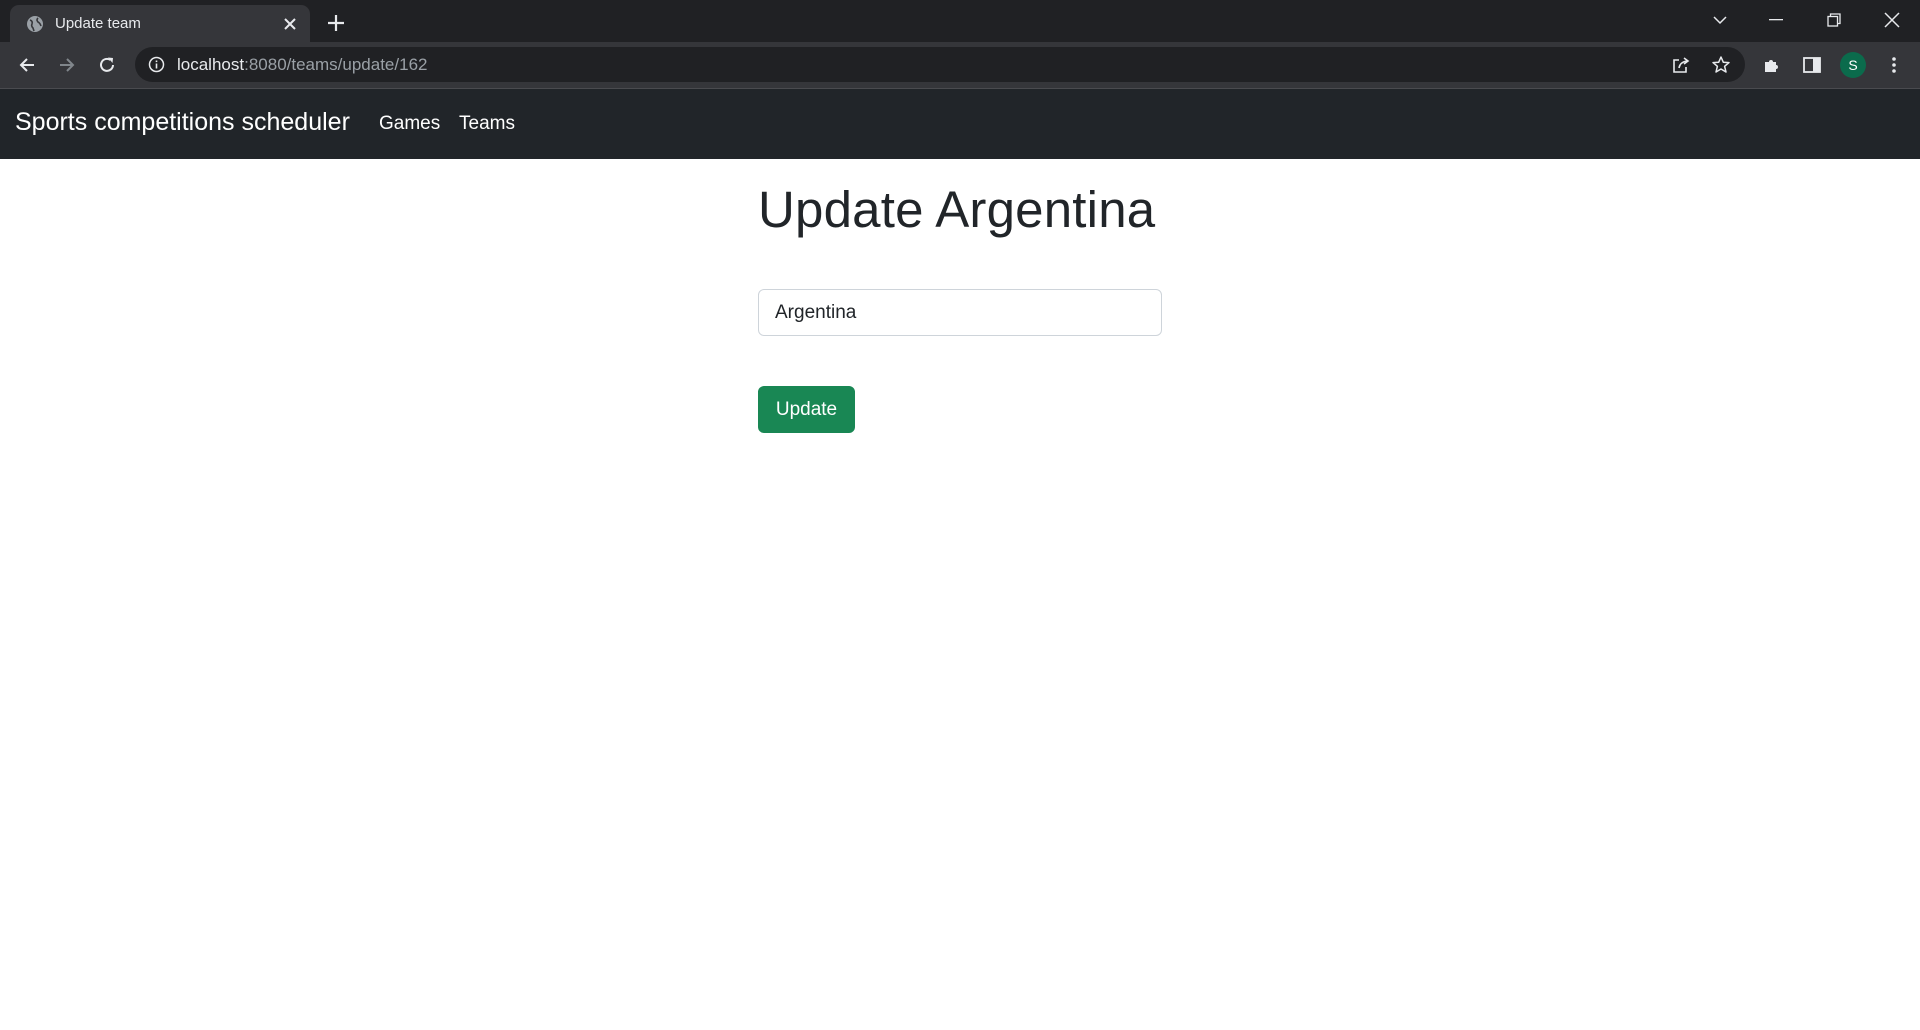 The height and width of the screenshot is (1030, 1920). Describe the element at coordinates (957, 209) in the screenshot. I see `page-title: Update Argentina` at that location.